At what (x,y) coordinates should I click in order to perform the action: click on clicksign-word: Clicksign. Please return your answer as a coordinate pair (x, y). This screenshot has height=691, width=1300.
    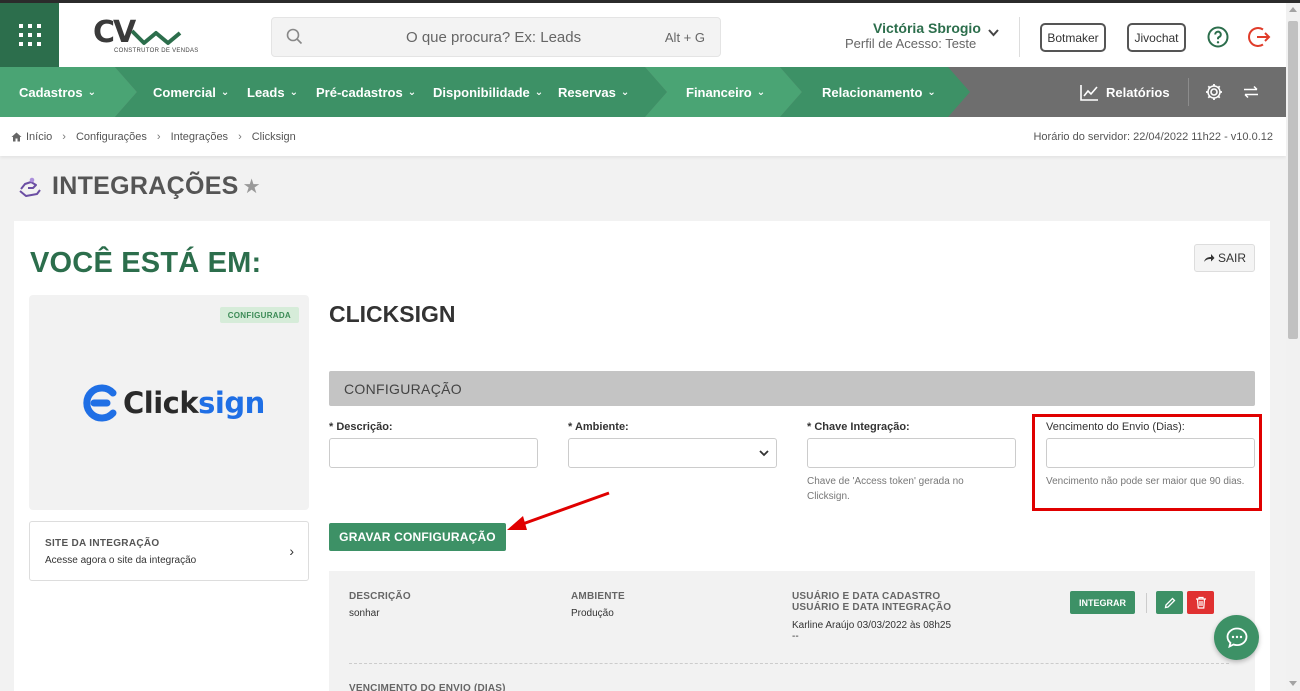
    Looking at the image, I should click on (194, 403).